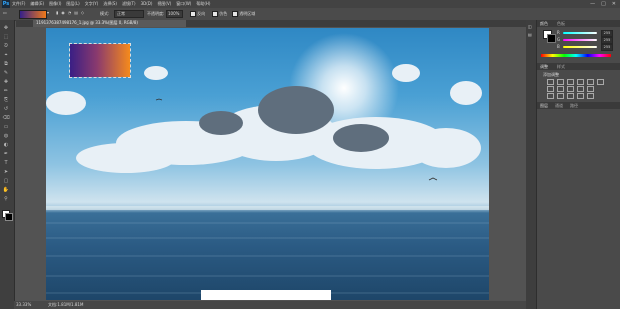 The width and height of the screenshot is (620, 309). I want to click on bird-icon, so click(159, 99).